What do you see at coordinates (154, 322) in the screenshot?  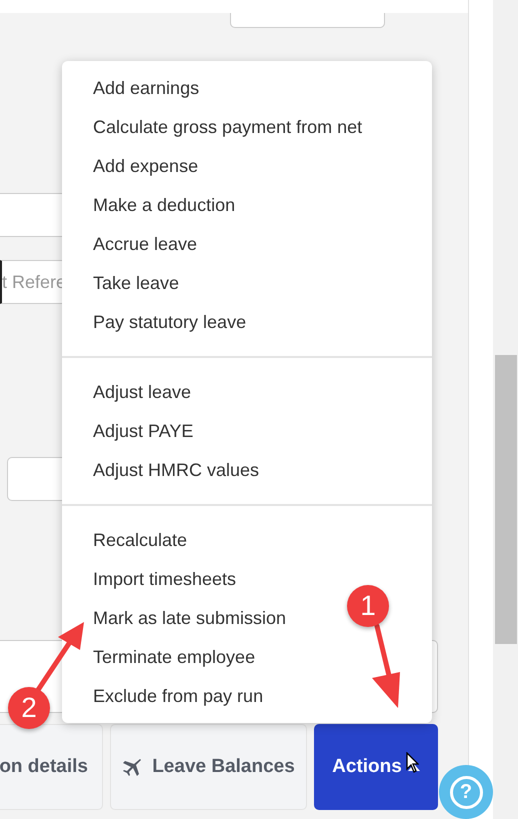 I see `menu-item: Pay statutory leave` at bounding box center [154, 322].